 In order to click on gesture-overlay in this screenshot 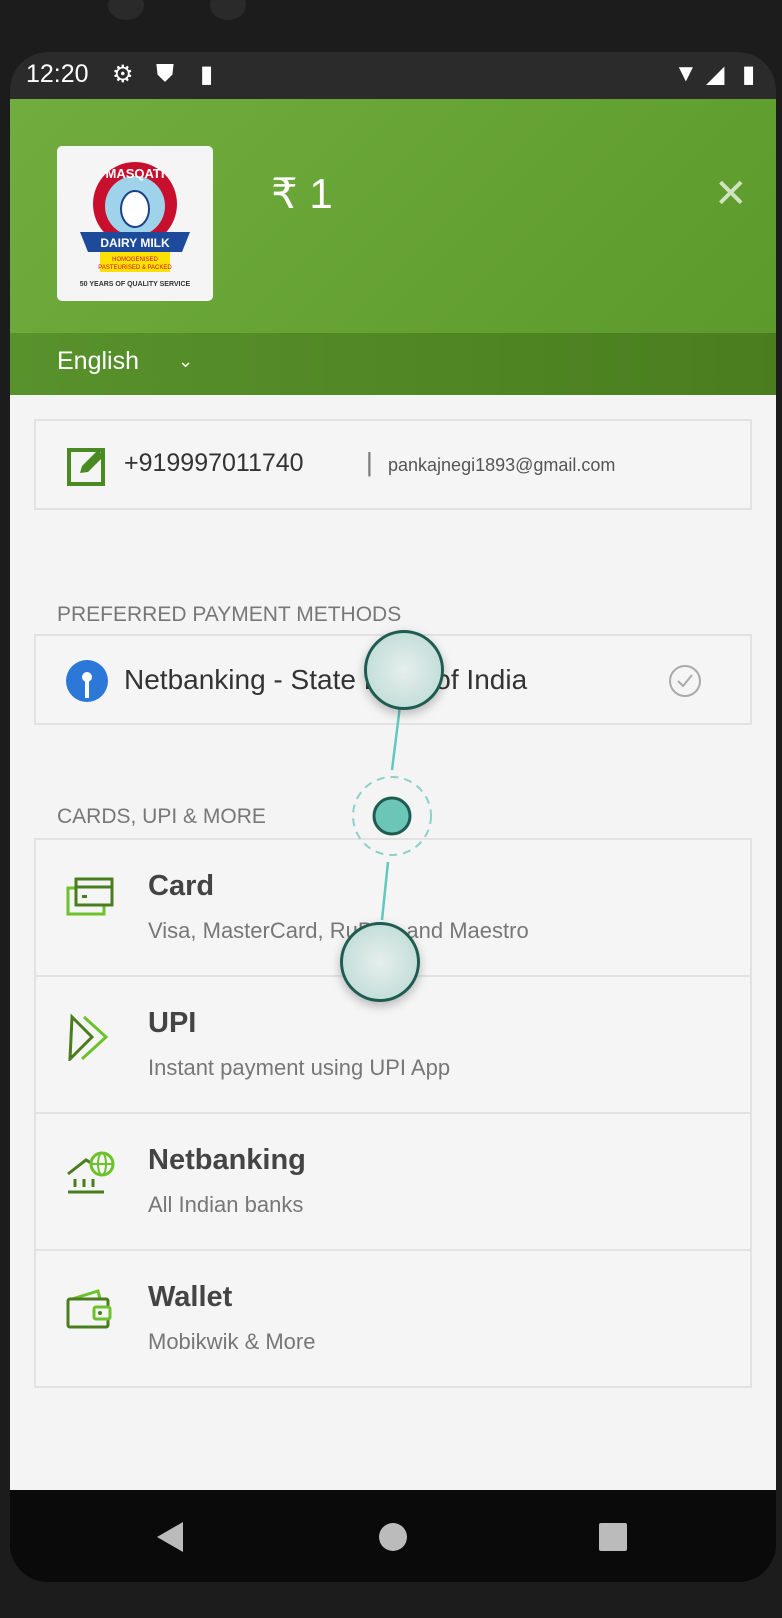, I will do `click(392, 813)`.